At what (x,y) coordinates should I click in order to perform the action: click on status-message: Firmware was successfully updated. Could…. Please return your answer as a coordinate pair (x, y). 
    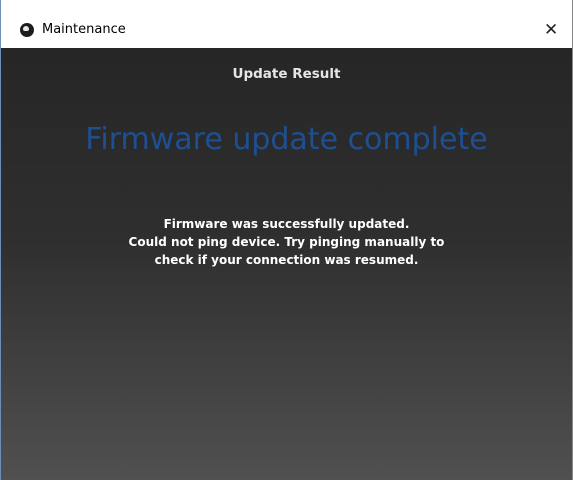
    Looking at the image, I should click on (286, 242).